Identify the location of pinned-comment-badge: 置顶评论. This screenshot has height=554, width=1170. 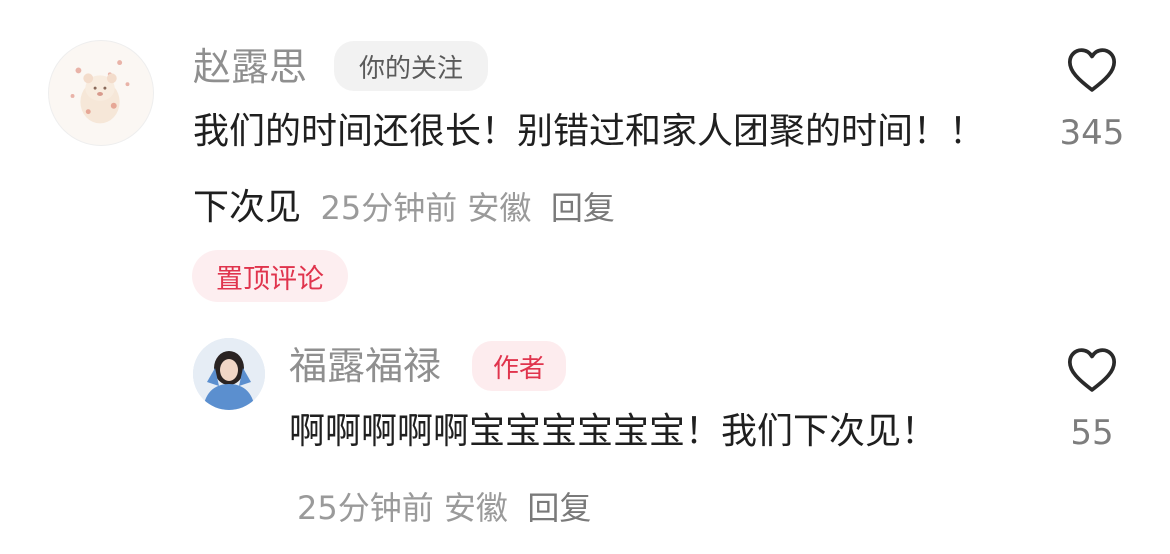
(270, 276).